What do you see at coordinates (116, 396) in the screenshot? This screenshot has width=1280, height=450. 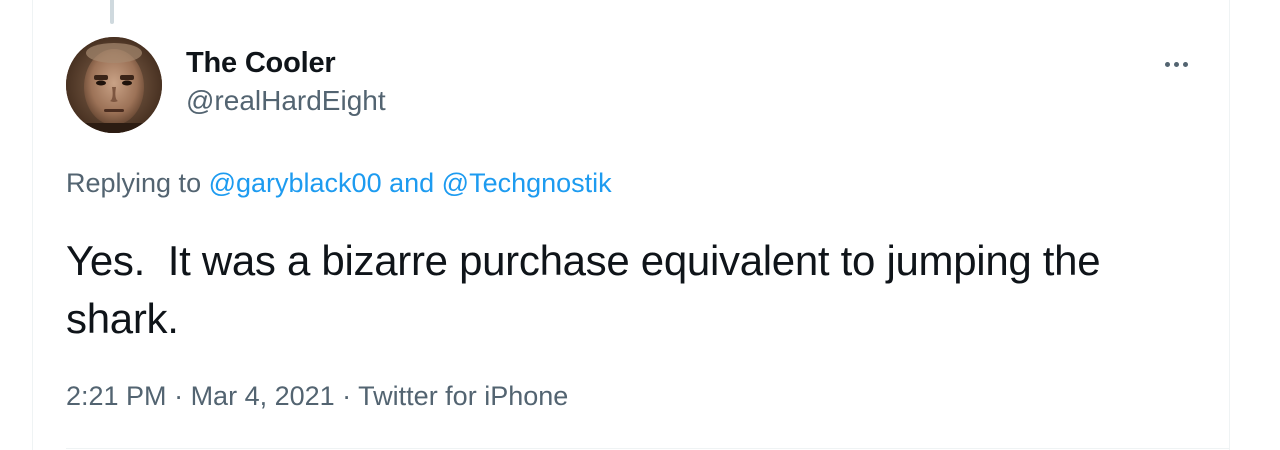 I see `tweet-time-link: 2:21 PM` at bounding box center [116, 396].